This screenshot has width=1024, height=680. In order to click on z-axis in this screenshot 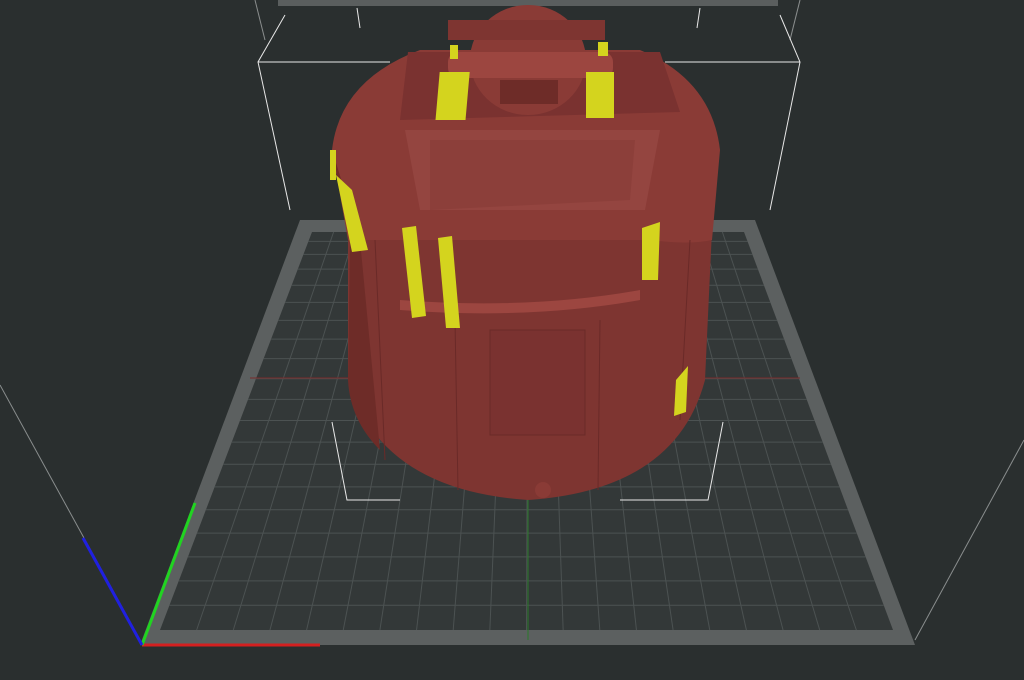, I will do `click(112, 591)`.